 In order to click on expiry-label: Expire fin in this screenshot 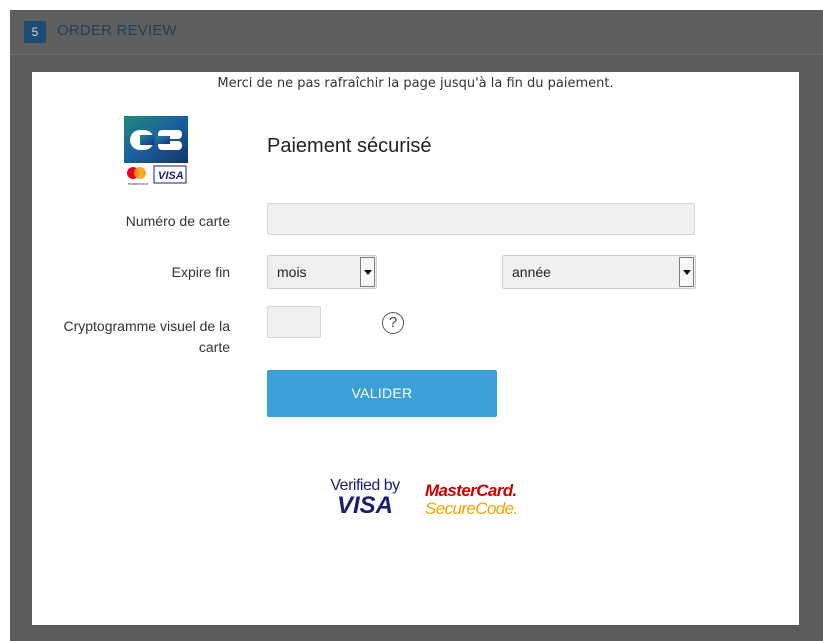, I will do `click(200, 272)`.